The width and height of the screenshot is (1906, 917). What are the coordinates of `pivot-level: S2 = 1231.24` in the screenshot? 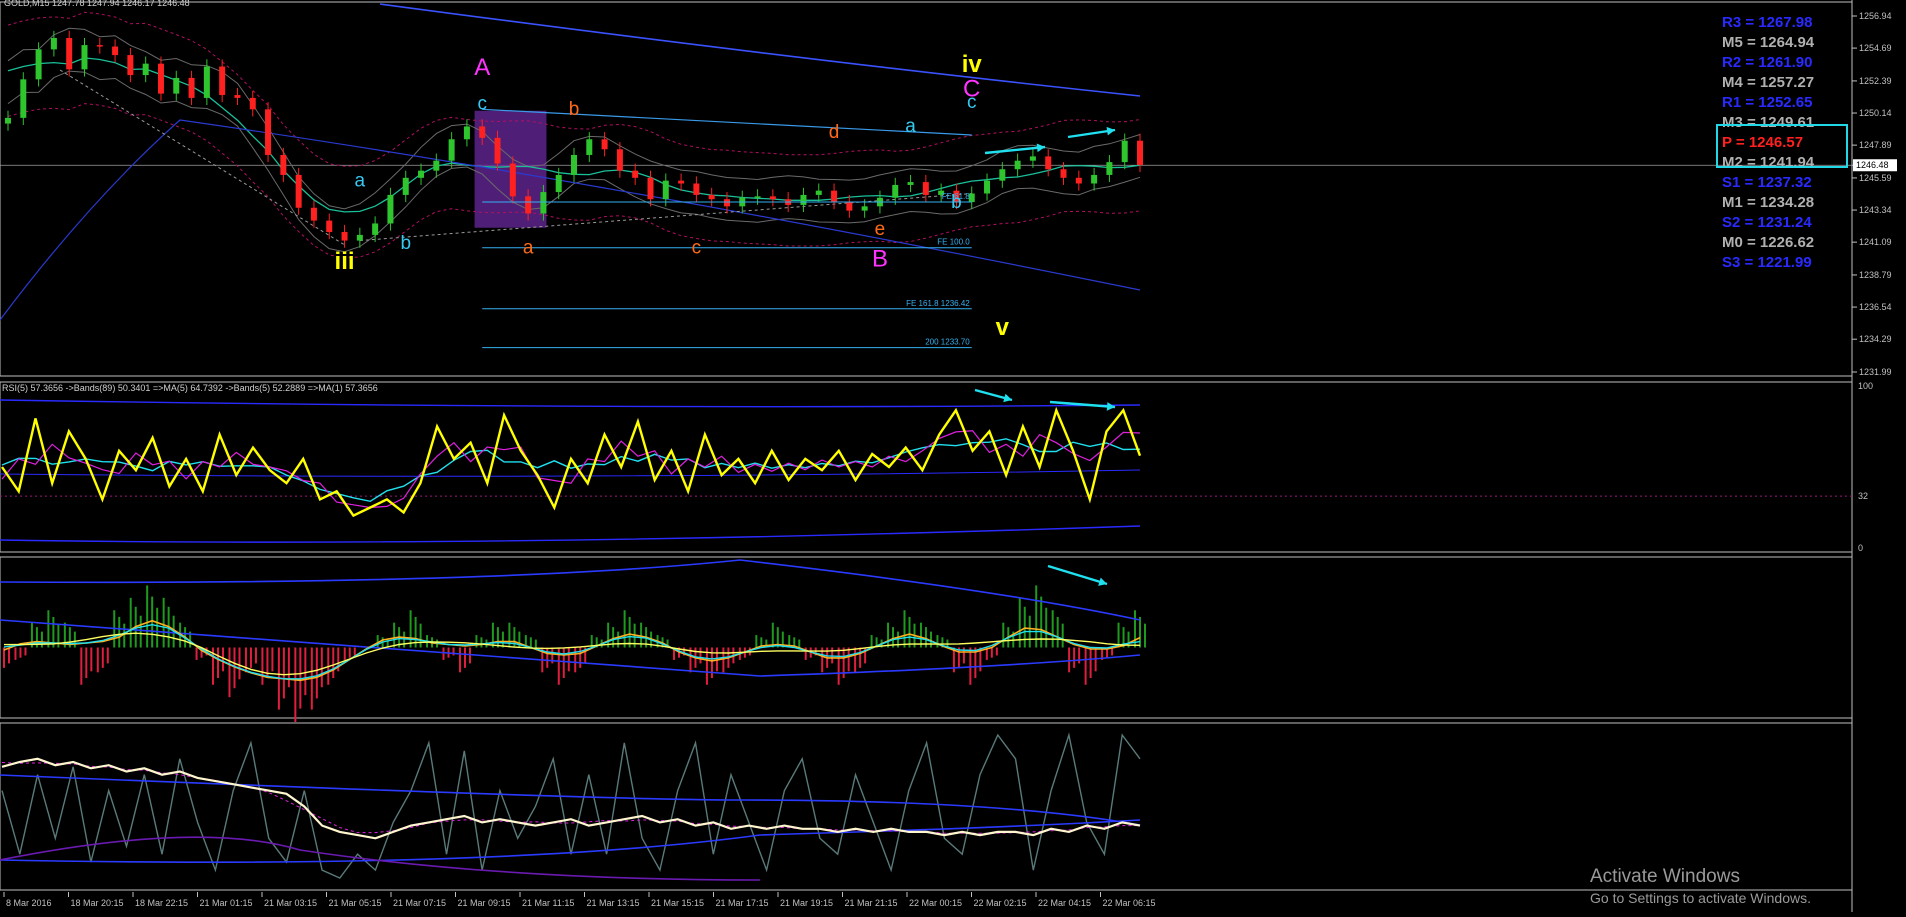 It's located at (1767, 222).